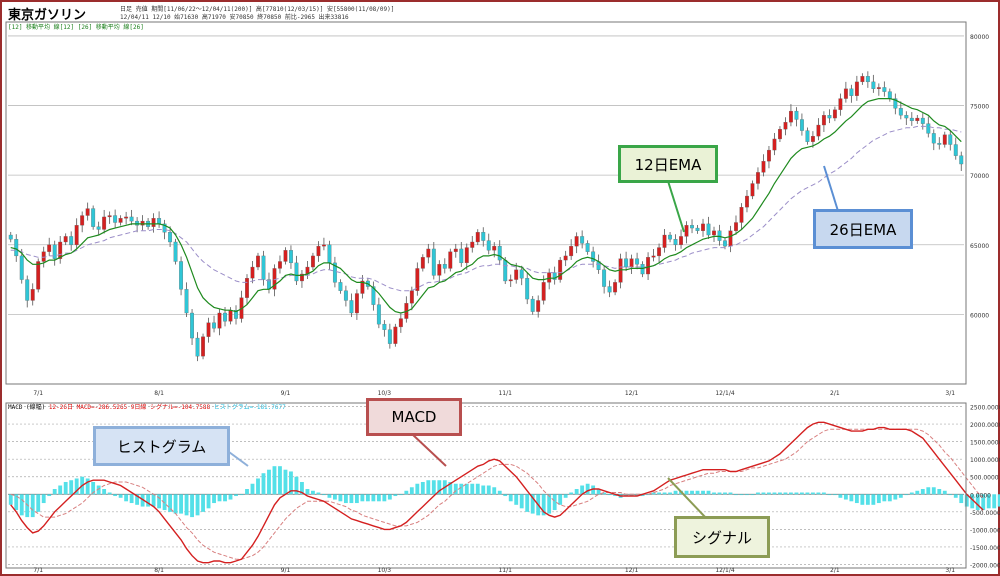  What do you see at coordinates (979, 246) in the screenshot?
I see `price-tick-label: 65000` at bounding box center [979, 246].